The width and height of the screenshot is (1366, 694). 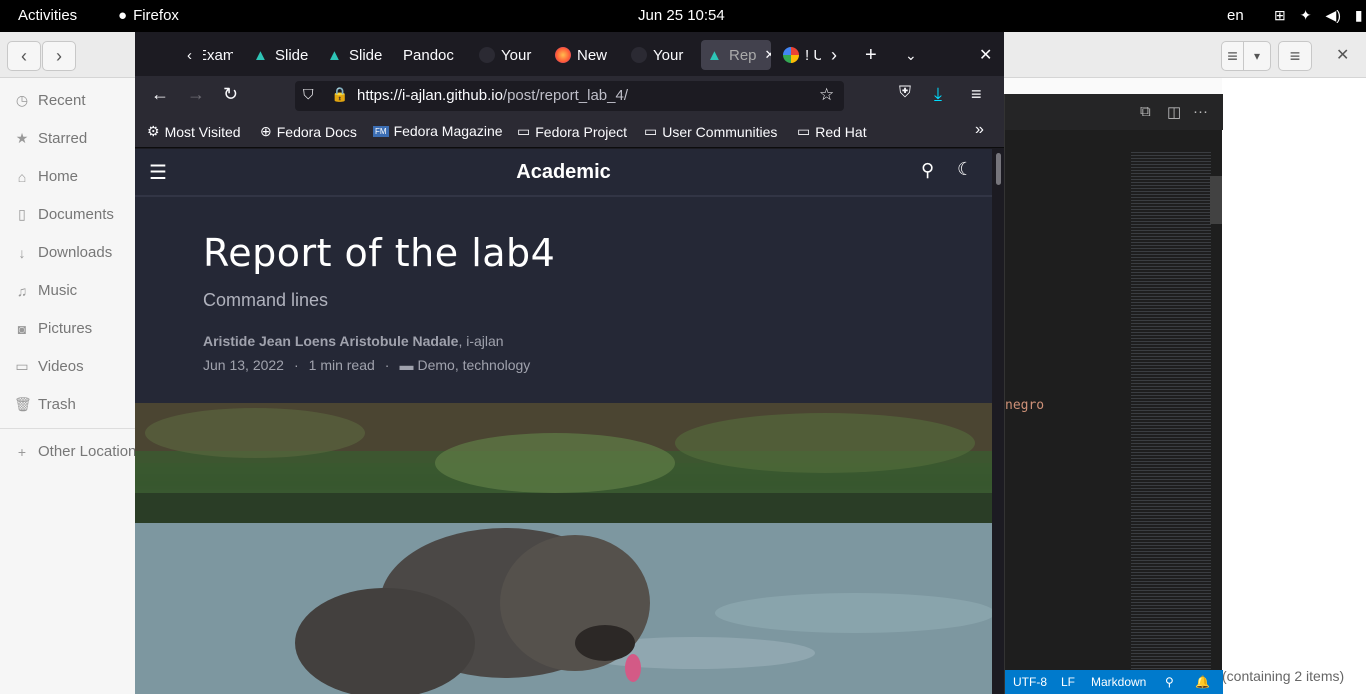 I want to click on battery-icon: ▮, so click(x=1358, y=15).